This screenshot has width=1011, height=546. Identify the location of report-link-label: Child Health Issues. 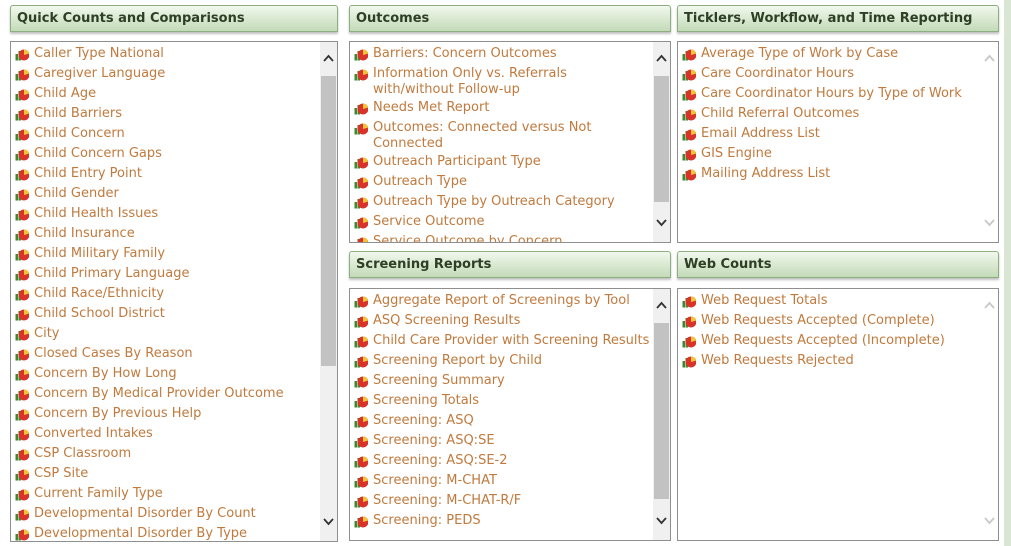
(96, 213).